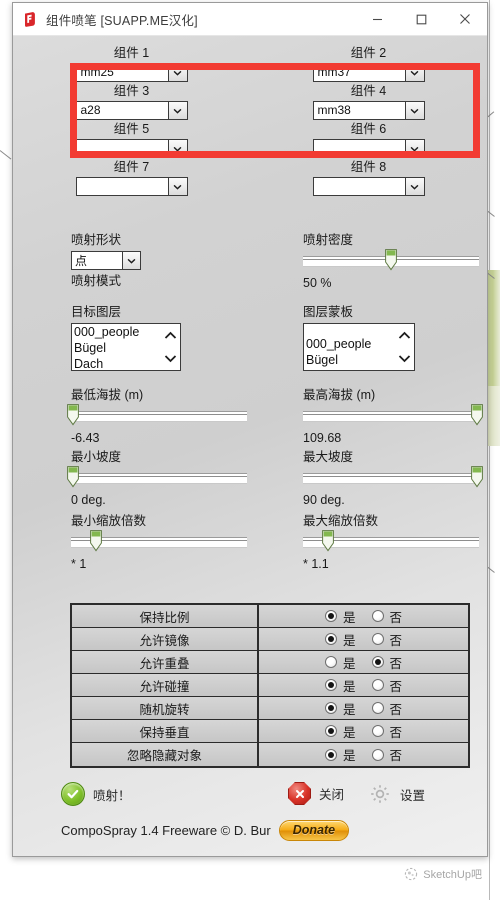 This screenshot has height=900, width=500. Describe the element at coordinates (316, 793) in the screenshot. I see `close-action-button: 关闭` at that location.